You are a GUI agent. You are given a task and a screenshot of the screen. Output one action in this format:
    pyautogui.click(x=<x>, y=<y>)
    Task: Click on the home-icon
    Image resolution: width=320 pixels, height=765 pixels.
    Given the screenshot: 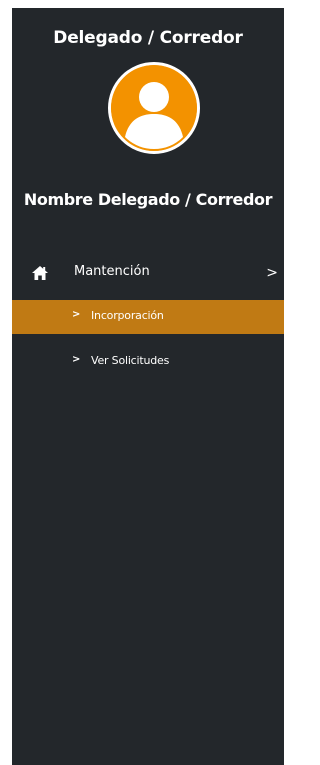 What is the action you would take?
    pyautogui.click(x=40, y=272)
    